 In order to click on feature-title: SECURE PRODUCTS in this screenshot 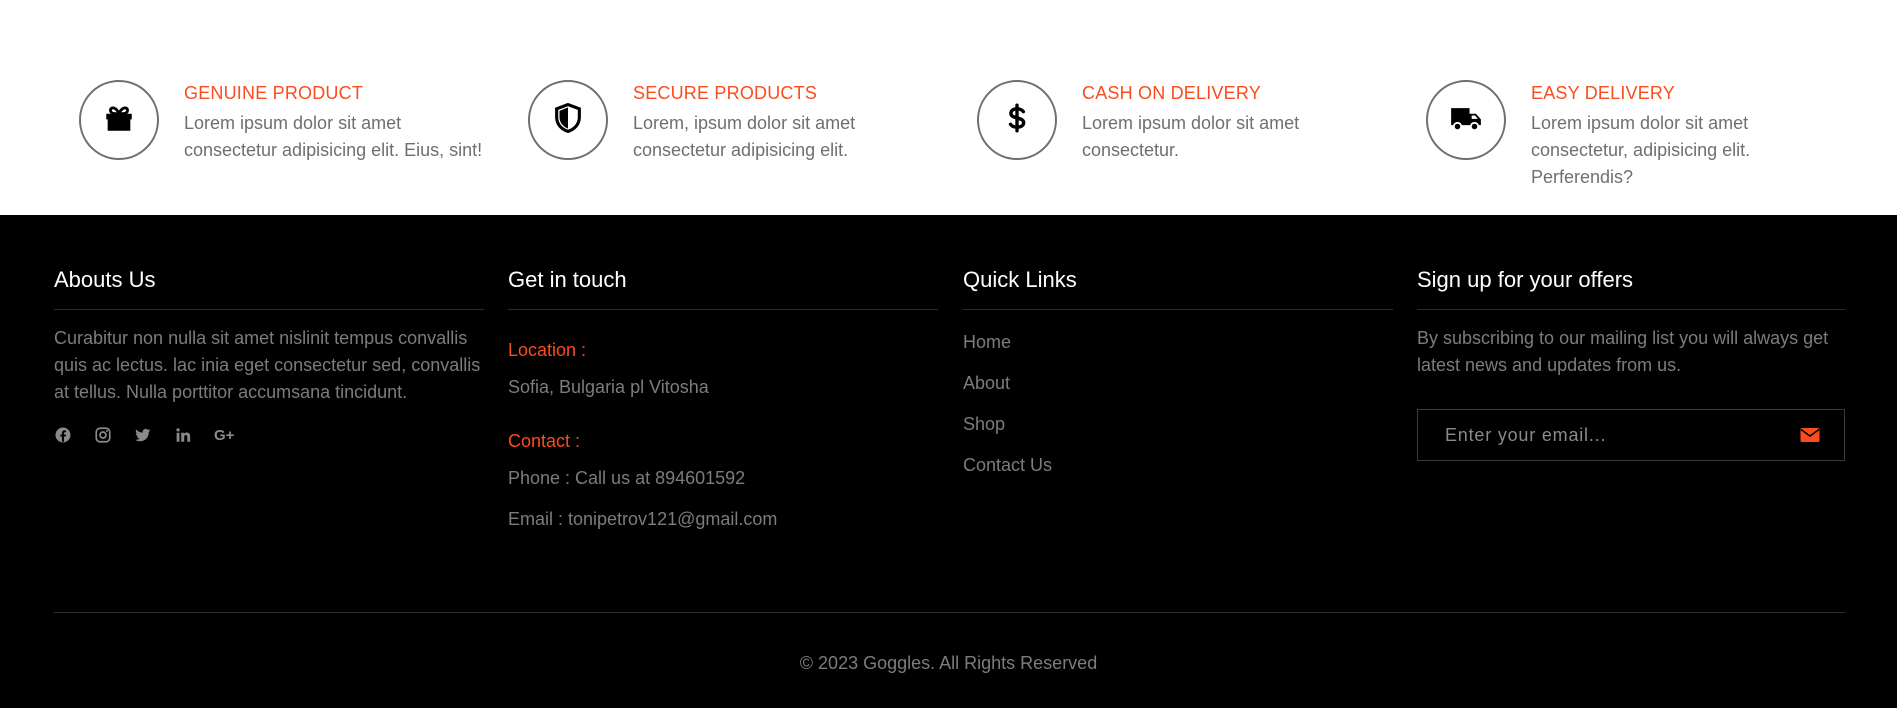, I will do `click(725, 93)`.